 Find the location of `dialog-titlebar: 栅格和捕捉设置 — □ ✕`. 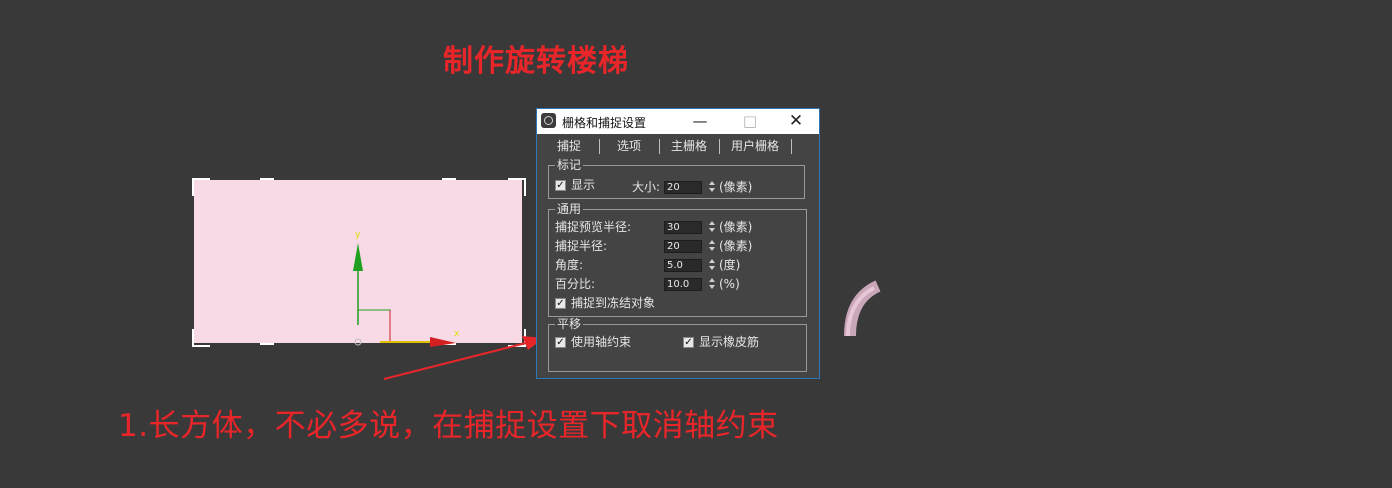

dialog-titlebar: 栅格和捕捉设置 — □ ✕ is located at coordinates (678, 121).